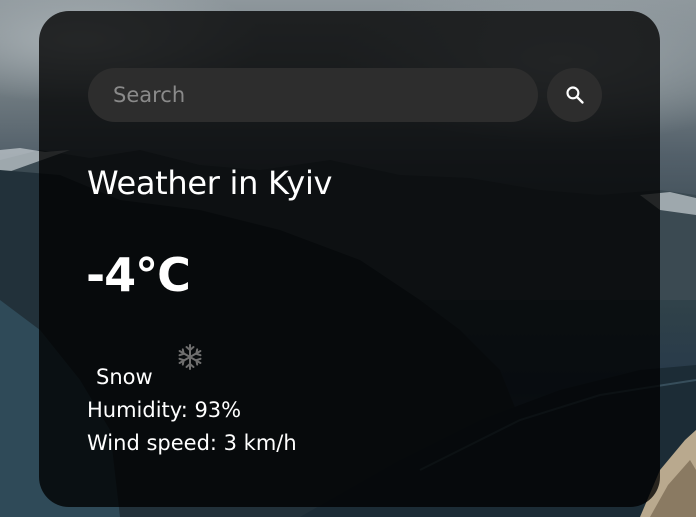  Describe the element at coordinates (313, 95) in the screenshot. I see `search-input` at that location.